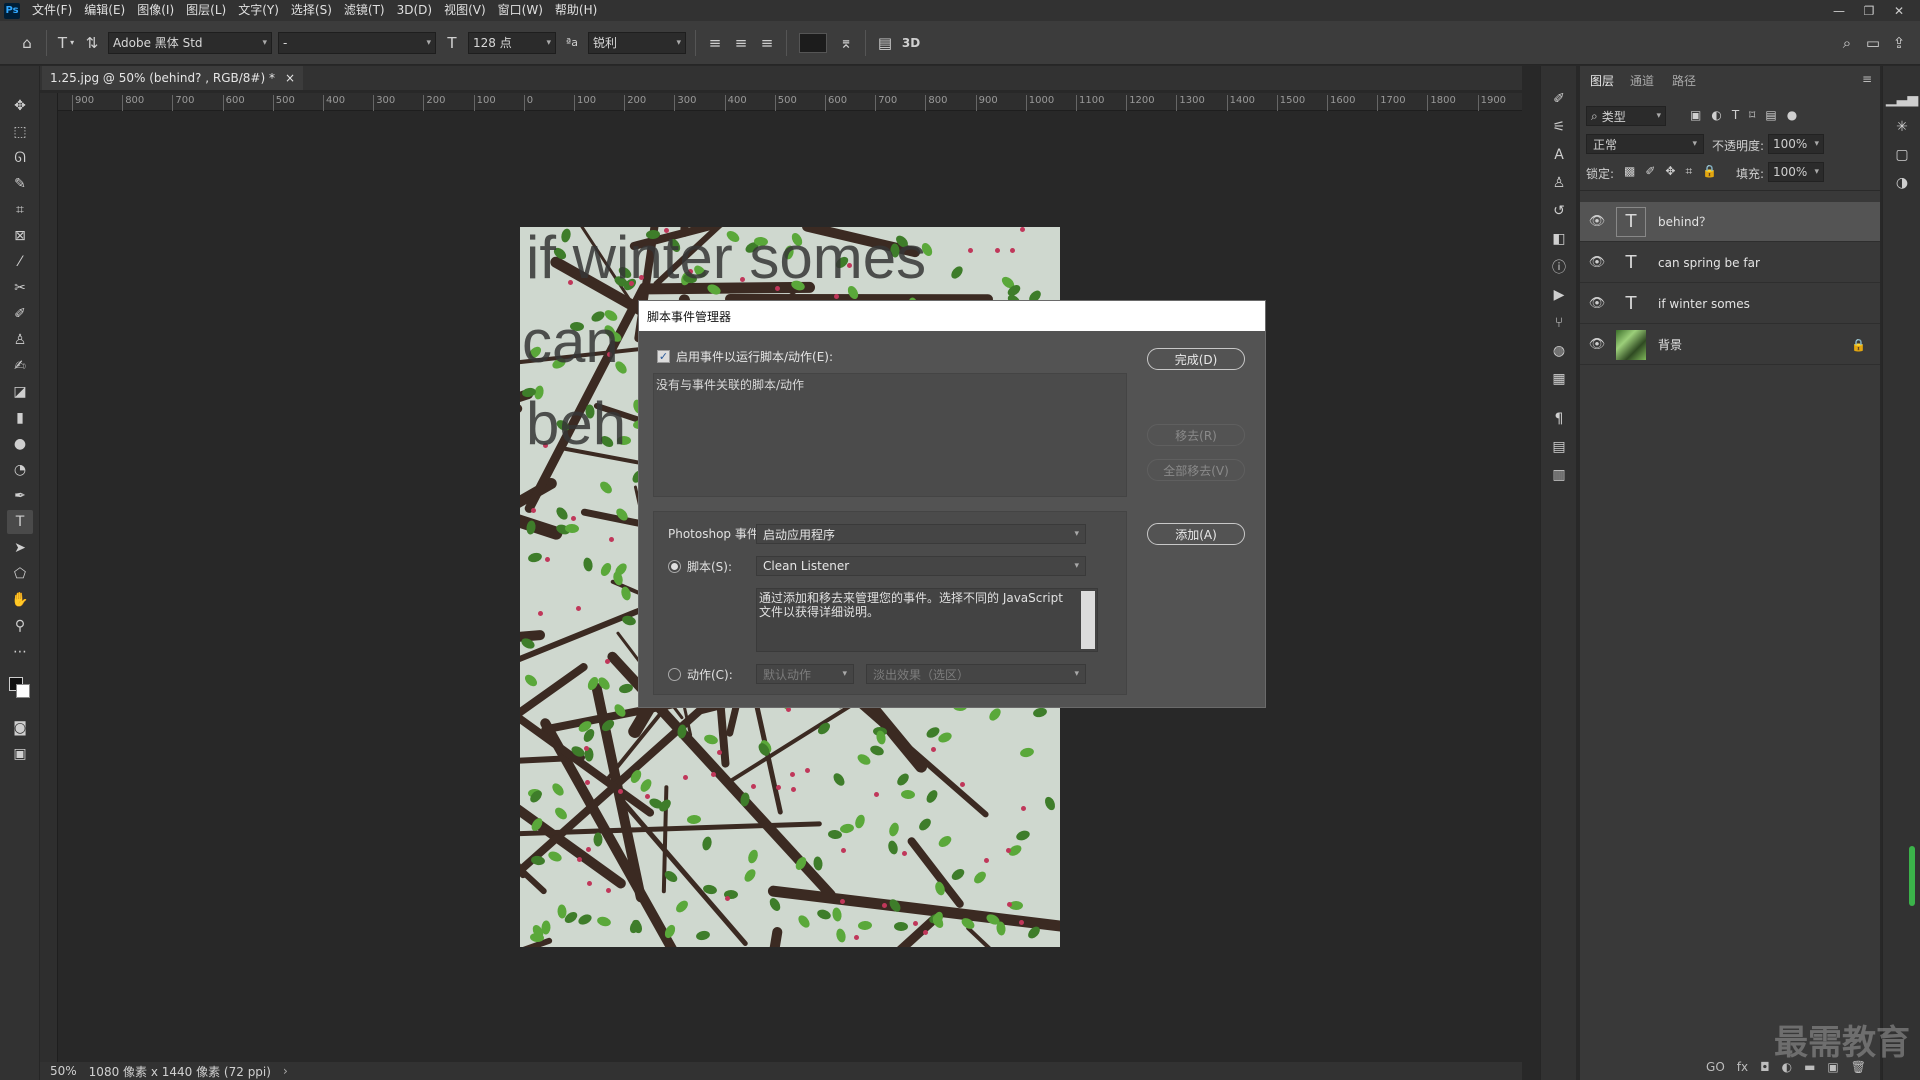 The image size is (1920, 1080). I want to click on tab-paths: 路径, so click(1684, 80).